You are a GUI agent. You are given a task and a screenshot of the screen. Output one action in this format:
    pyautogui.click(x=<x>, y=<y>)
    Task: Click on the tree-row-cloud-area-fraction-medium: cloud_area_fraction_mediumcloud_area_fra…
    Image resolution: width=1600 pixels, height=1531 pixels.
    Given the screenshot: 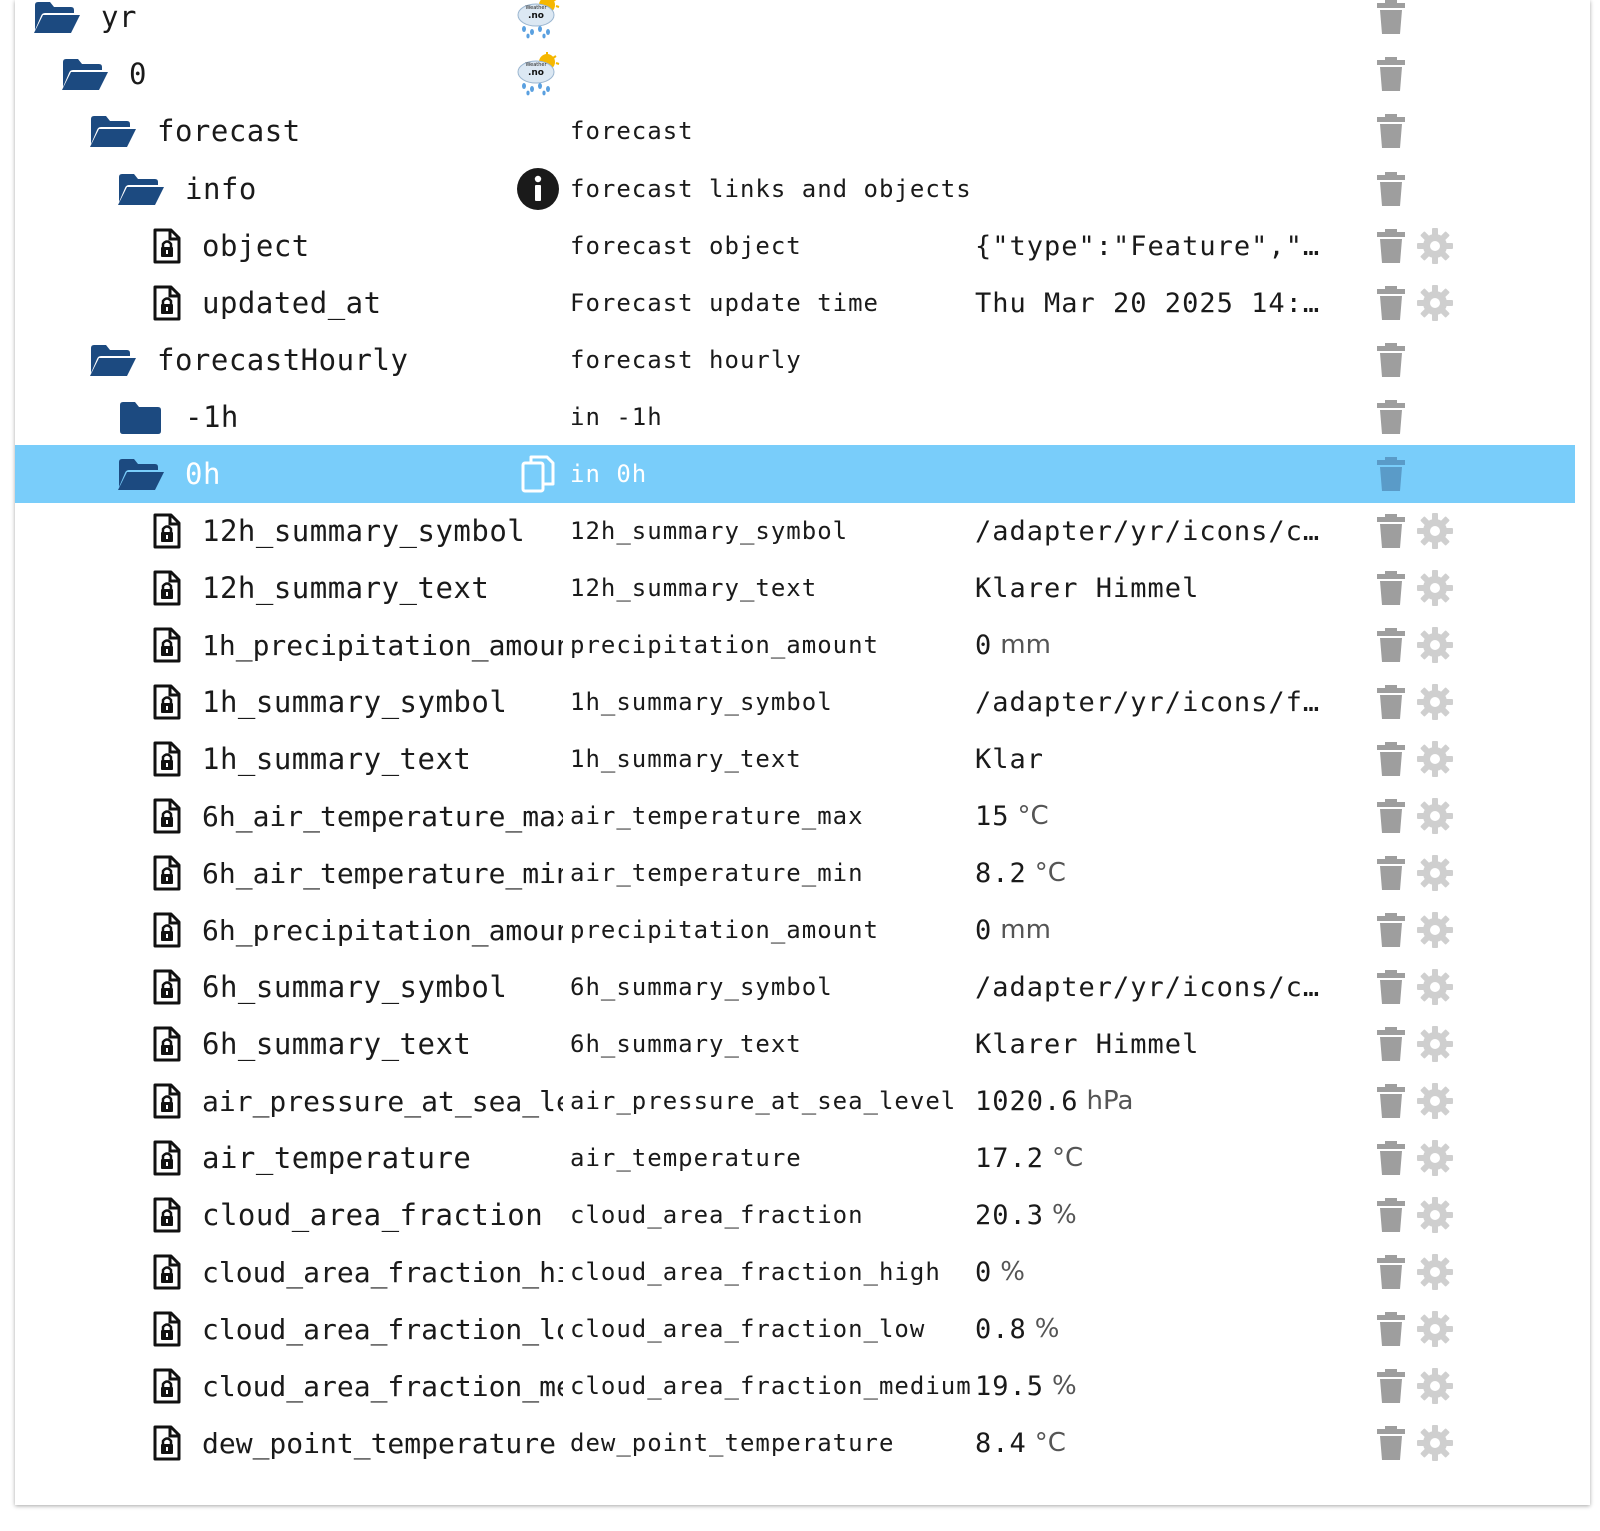 What is the action you would take?
    pyautogui.click(x=795, y=1386)
    